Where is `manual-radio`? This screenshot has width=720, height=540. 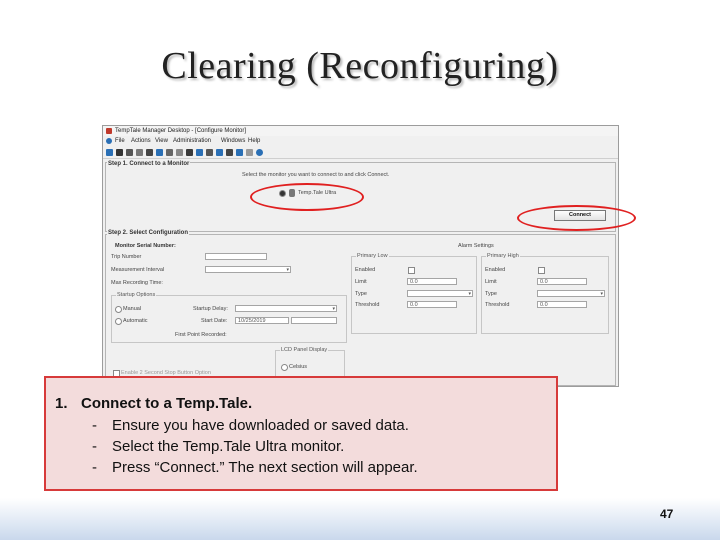
manual-radio is located at coordinates (118, 309).